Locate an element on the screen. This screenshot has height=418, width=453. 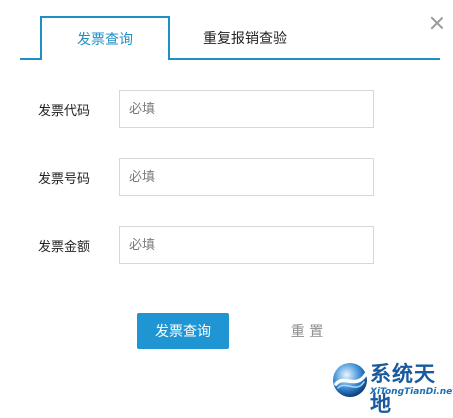
form-row-invoice-amount: 发票金额 is located at coordinates (226, 245).